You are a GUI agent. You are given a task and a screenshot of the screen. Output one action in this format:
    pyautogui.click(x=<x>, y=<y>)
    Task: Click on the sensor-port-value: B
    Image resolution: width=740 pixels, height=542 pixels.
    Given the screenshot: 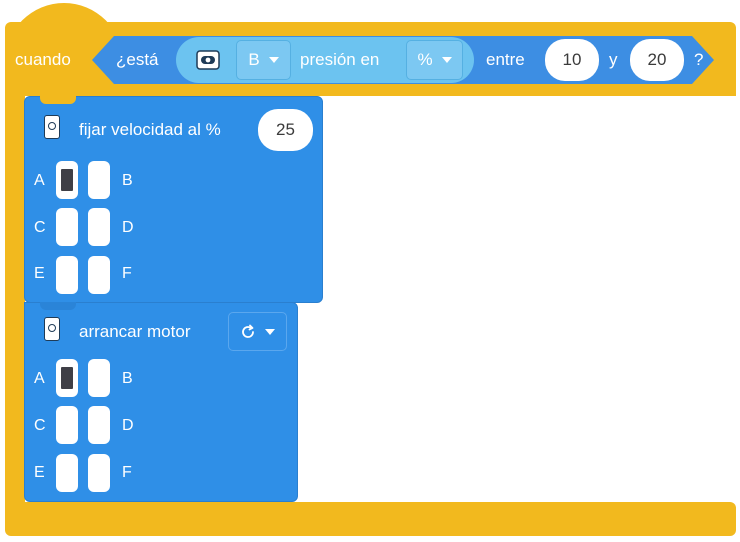 What is the action you would take?
    pyautogui.click(x=254, y=59)
    